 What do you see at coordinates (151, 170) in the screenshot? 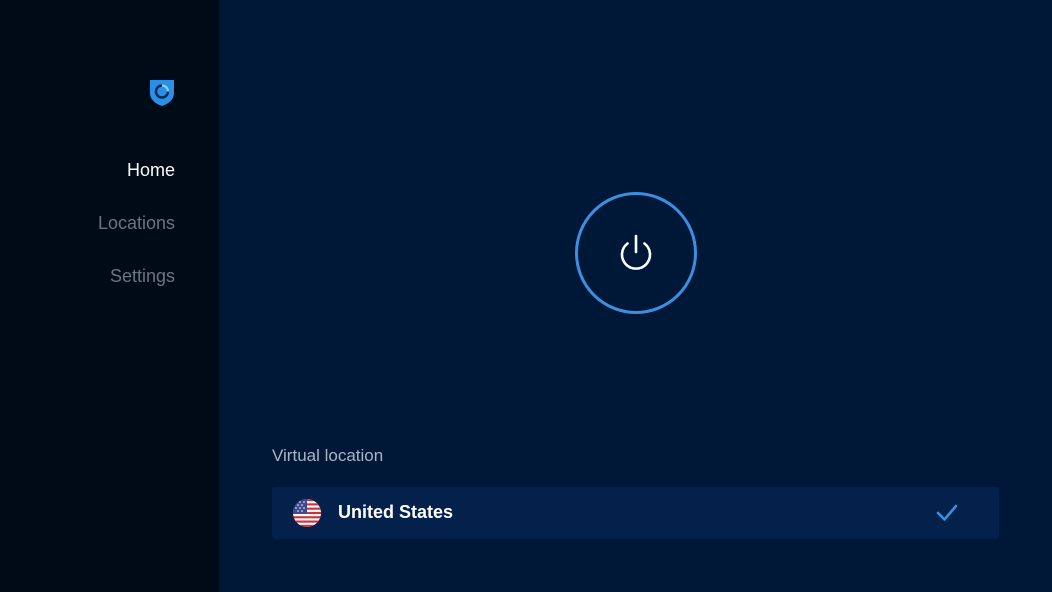
I see `sidebar-item-home: Home` at bounding box center [151, 170].